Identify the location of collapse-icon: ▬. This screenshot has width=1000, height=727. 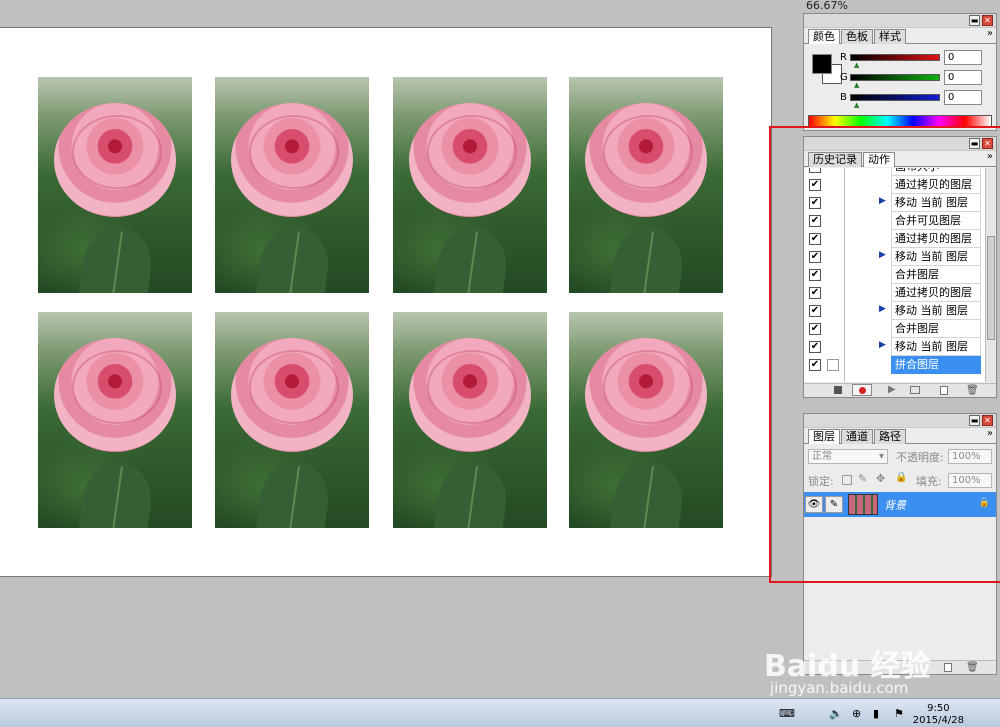
(974, 20).